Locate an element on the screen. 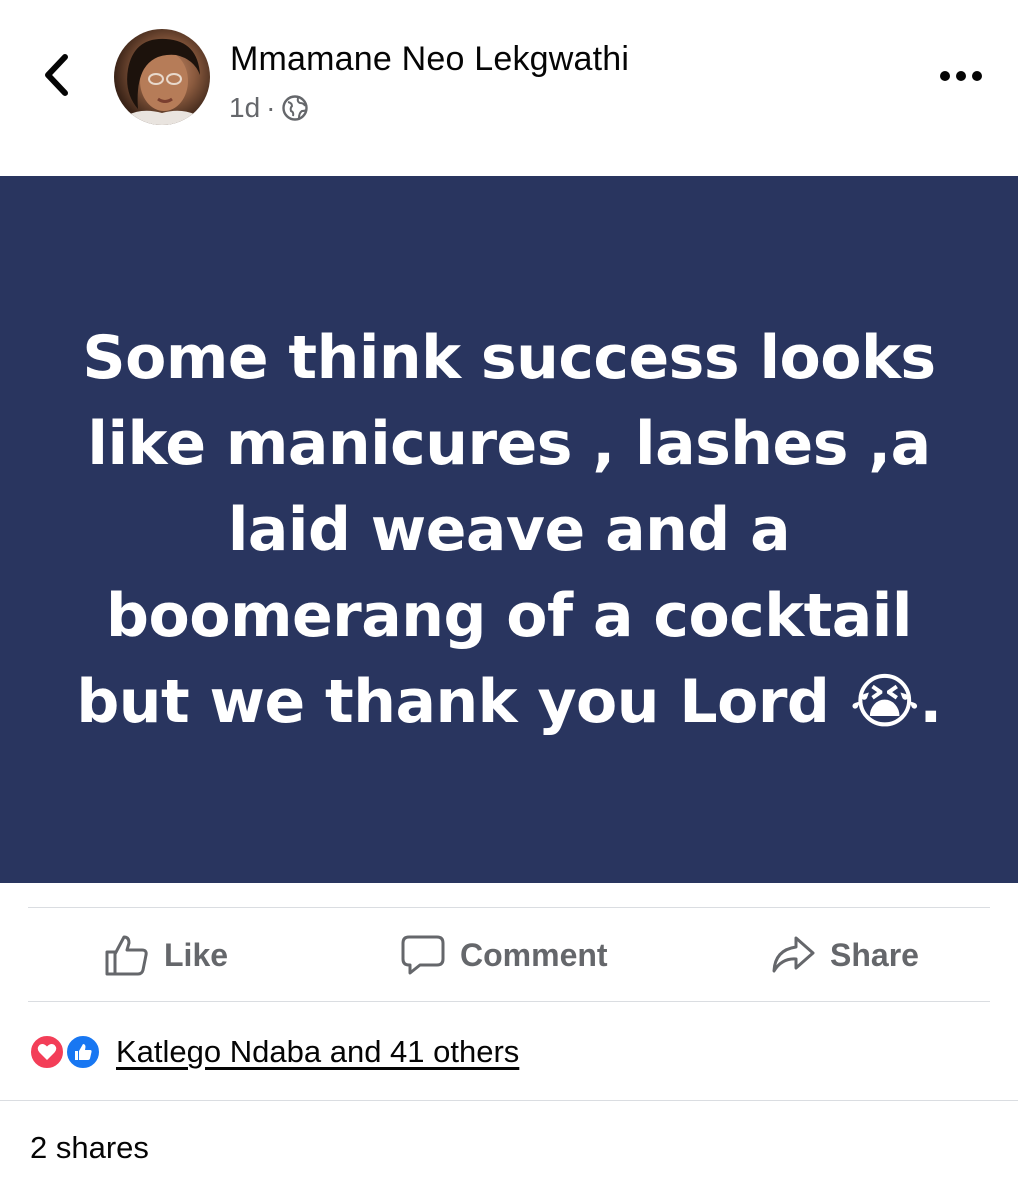 This screenshot has height=1200, width=1018. reaction-icons is located at coordinates (68, 1052).